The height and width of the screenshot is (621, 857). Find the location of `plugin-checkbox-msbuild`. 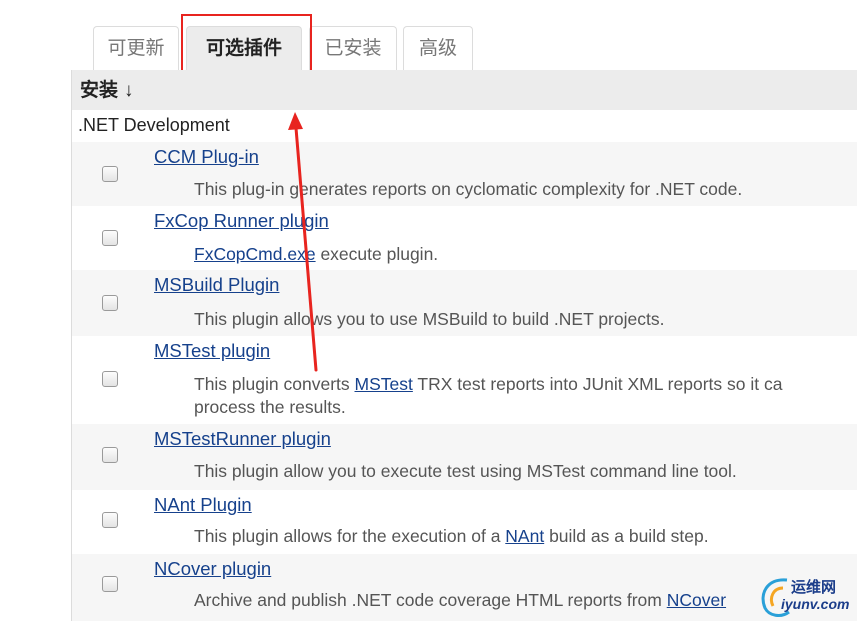

plugin-checkbox-msbuild is located at coordinates (110, 303).